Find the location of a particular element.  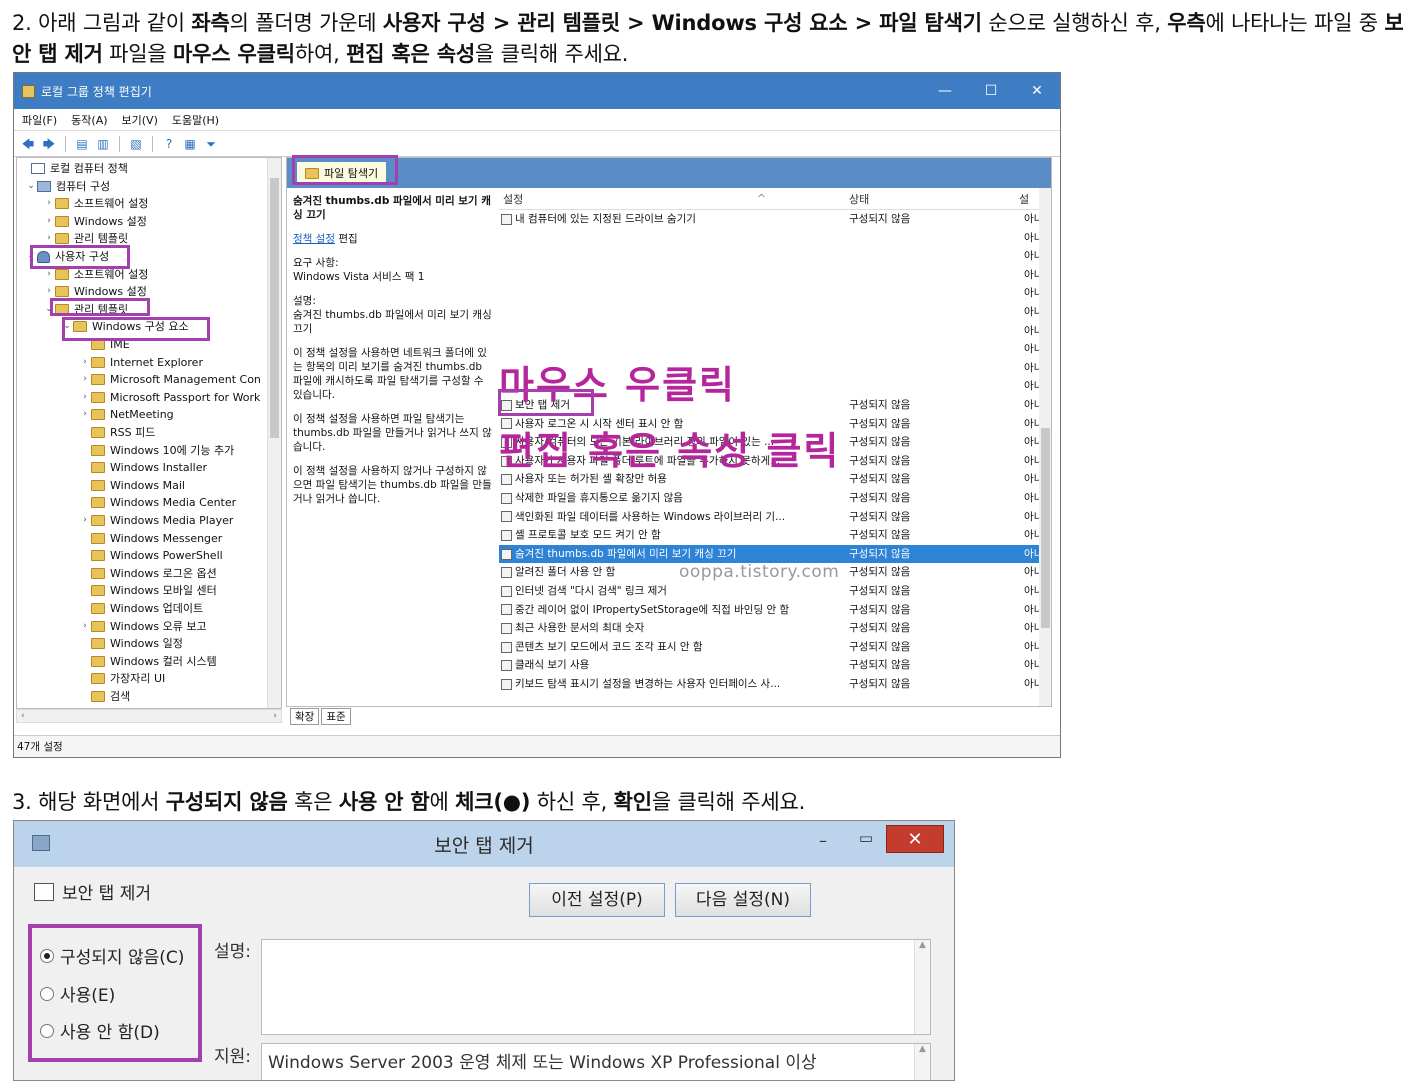

column-comment: 설 is located at coordinates (1029, 199).